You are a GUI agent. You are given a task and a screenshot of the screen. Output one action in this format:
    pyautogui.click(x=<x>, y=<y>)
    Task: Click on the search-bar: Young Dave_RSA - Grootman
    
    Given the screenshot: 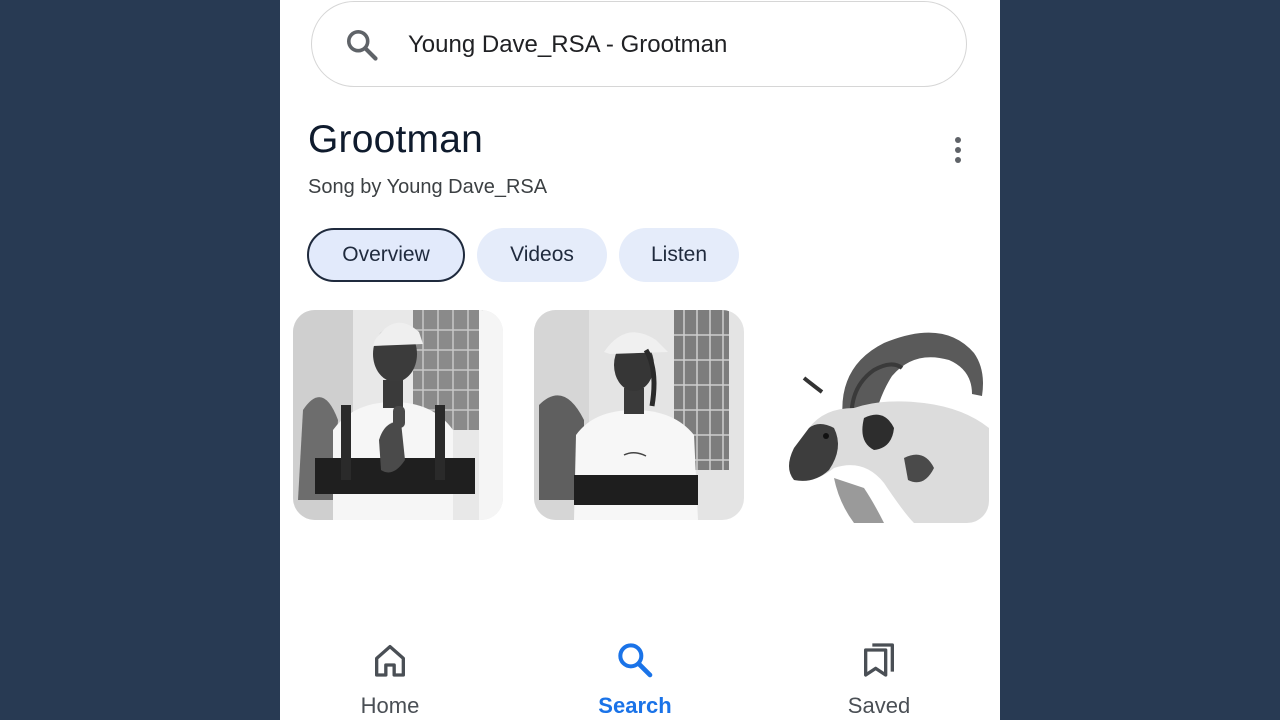 What is the action you would take?
    pyautogui.click(x=639, y=44)
    